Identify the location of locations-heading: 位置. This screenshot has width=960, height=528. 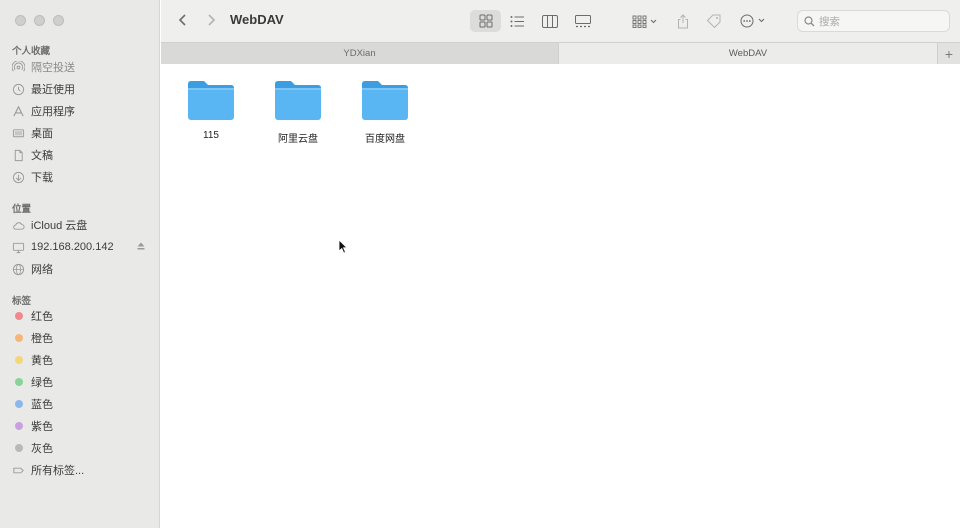
(22, 209).